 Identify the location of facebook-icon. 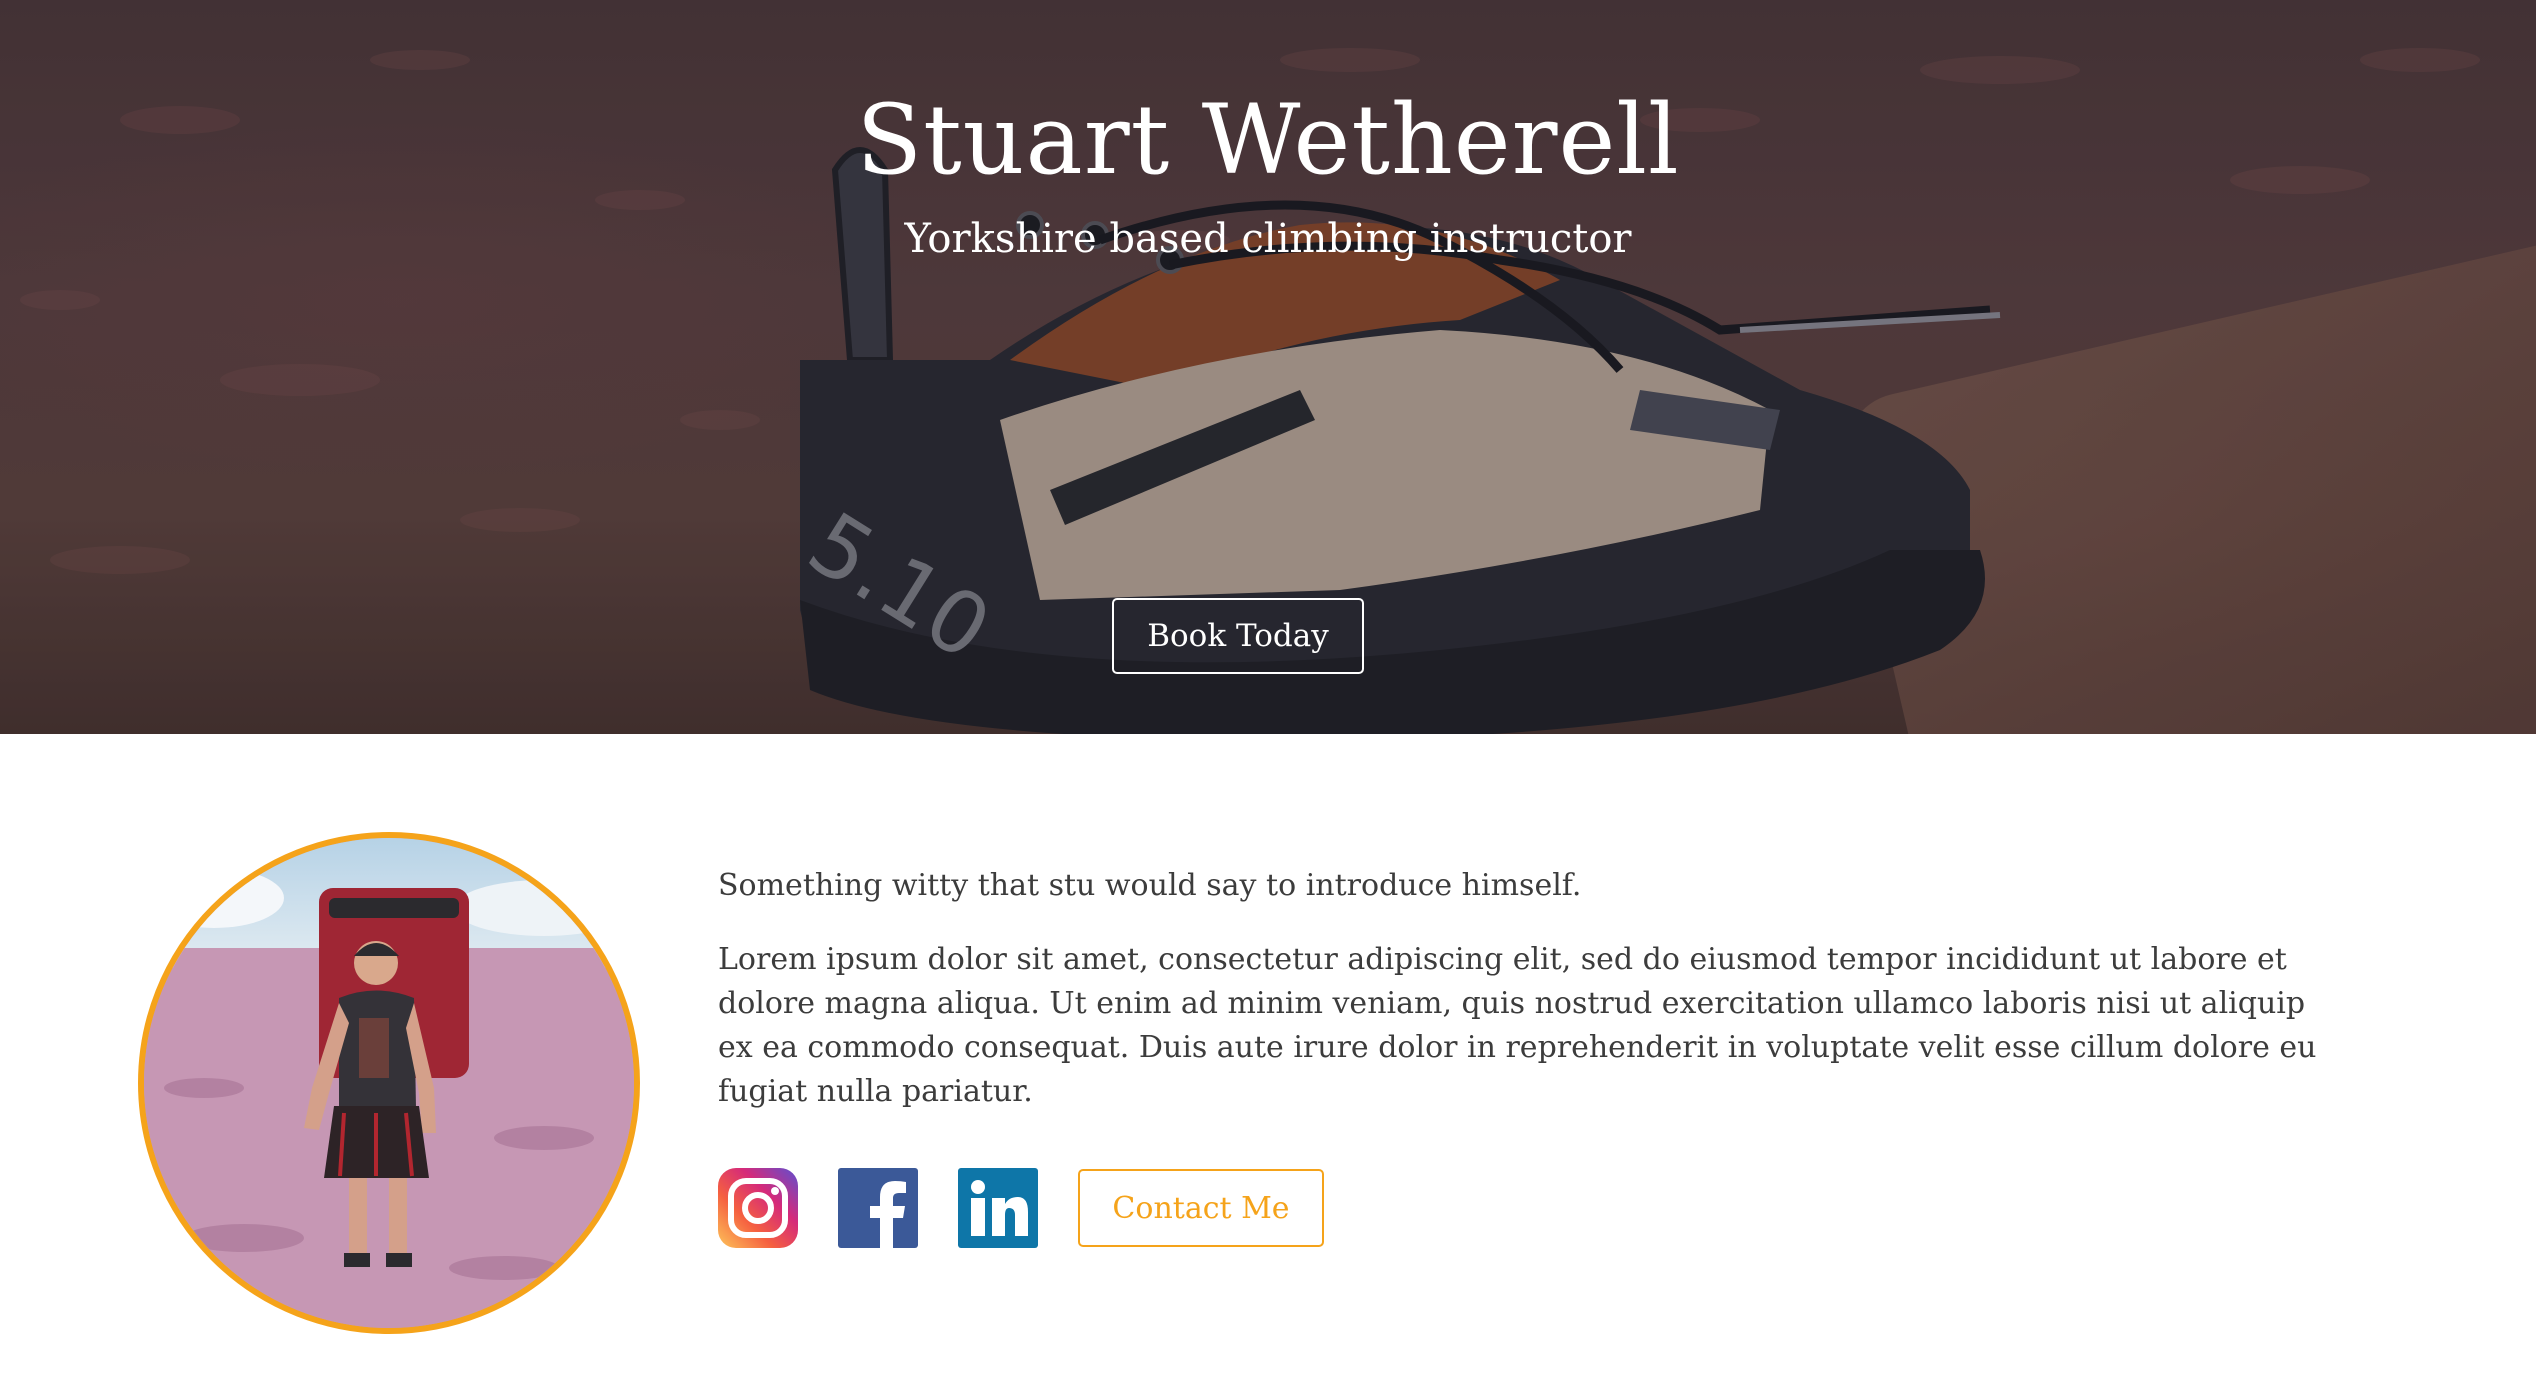
(878, 1208).